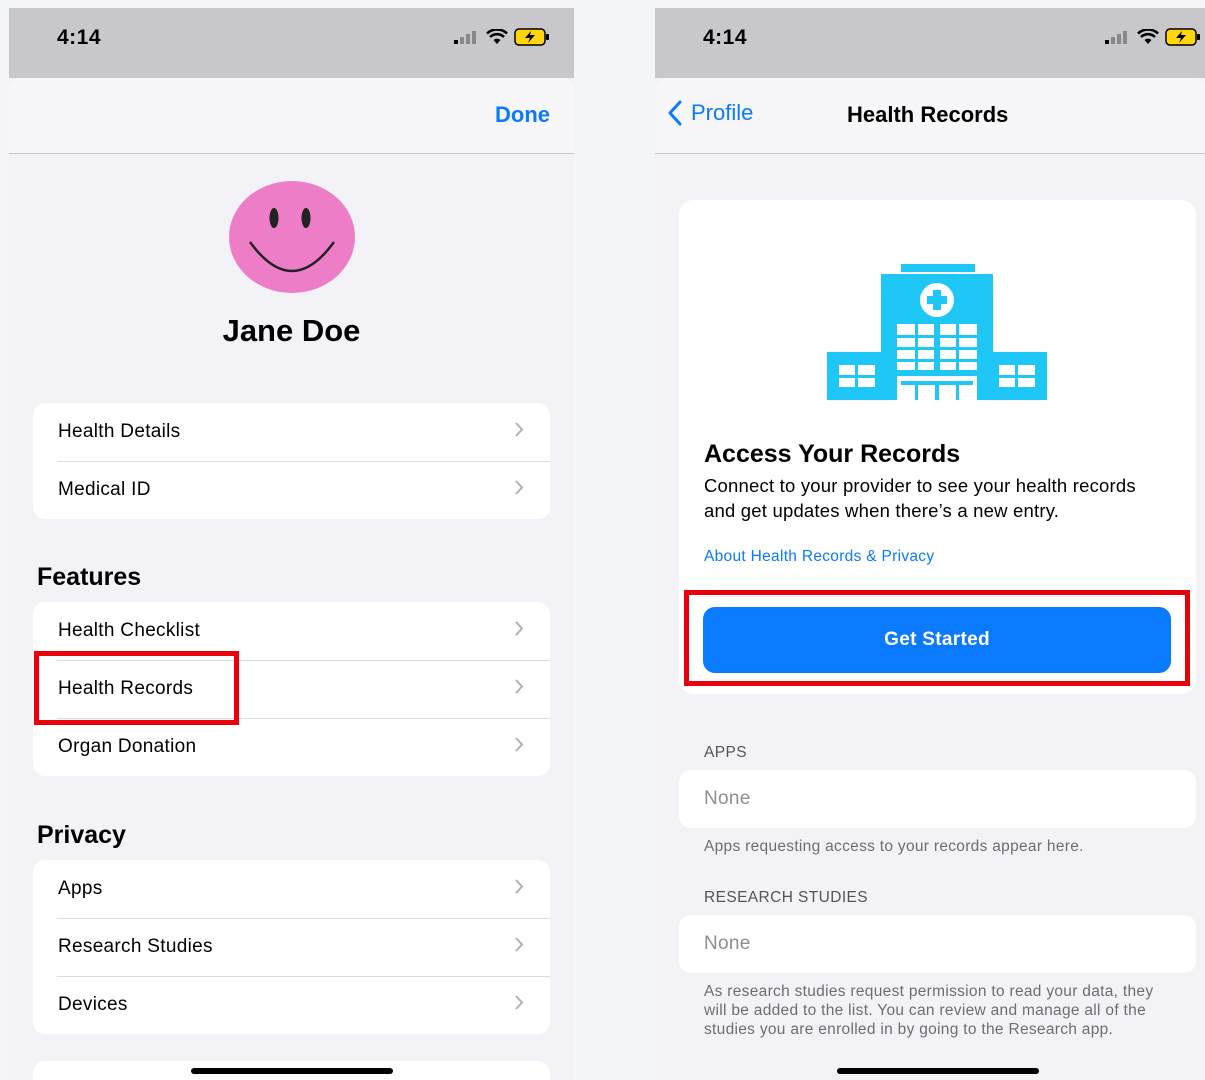  Describe the element at coordinates (522, 115) in the screenshot. I see `done-button: Done` at that location.